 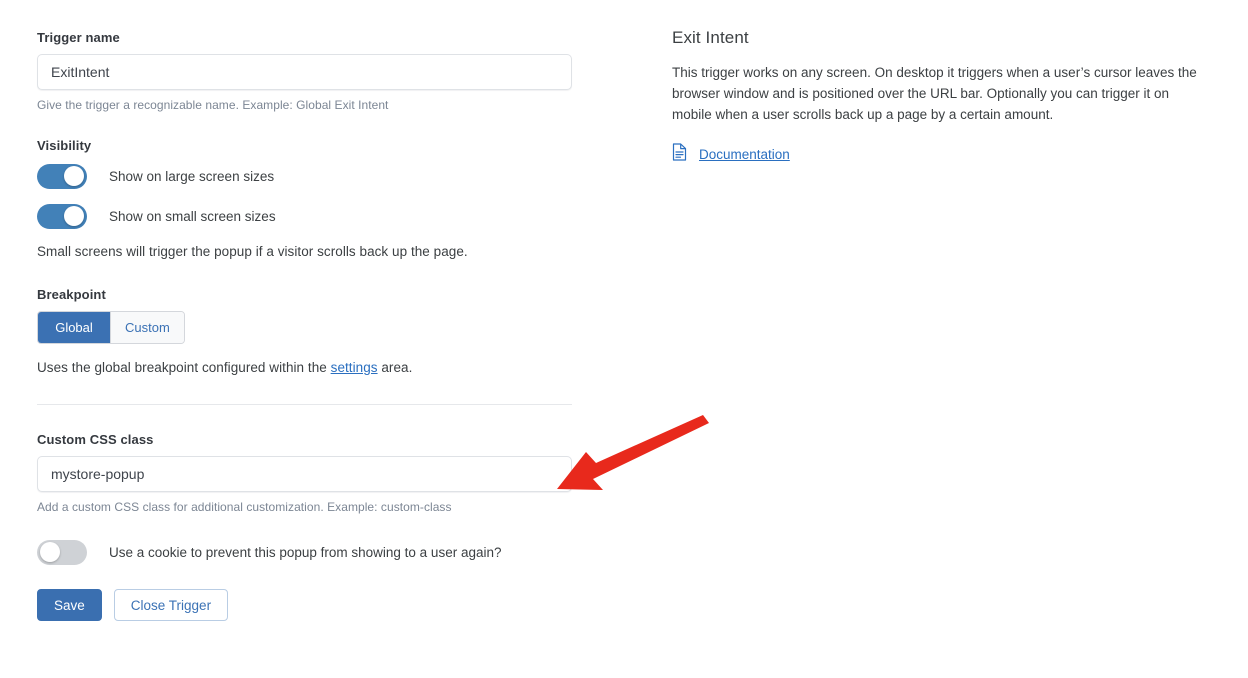 What do you see at coordinates (395, 367) in the screenshot?
I see `breakpoint-note-suffix: area.` at bounding box center [395, 367].